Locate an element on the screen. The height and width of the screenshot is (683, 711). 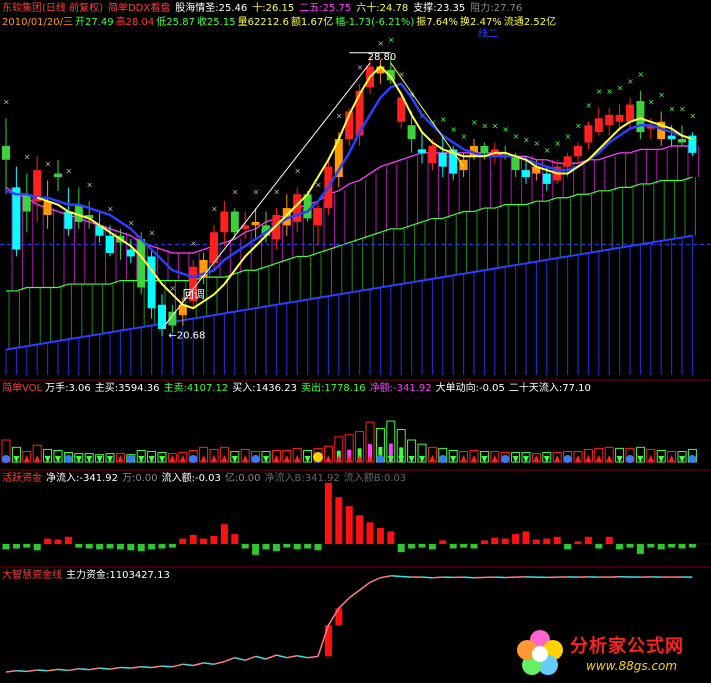
capital-panel-title: 大智慧资金线 is located at coordinates (32, 575).